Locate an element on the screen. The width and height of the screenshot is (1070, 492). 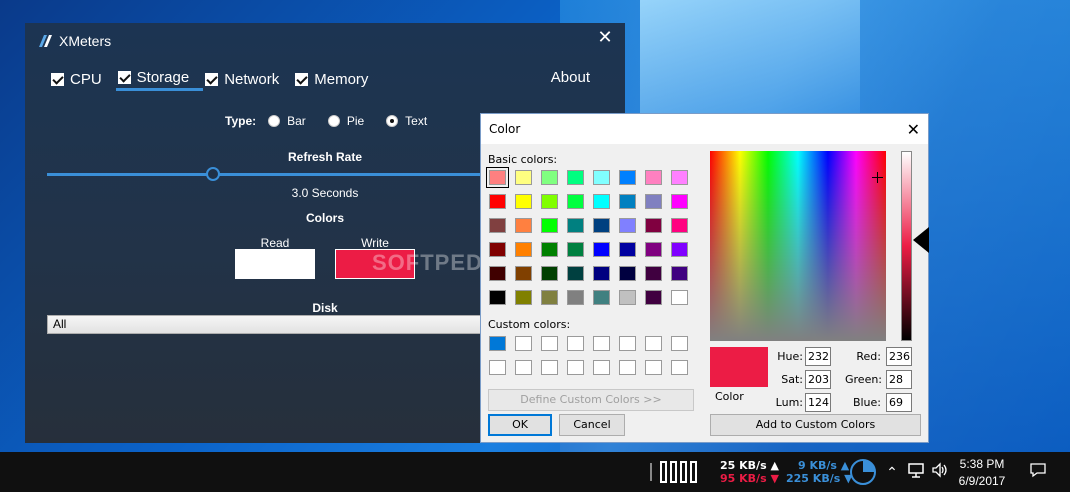
luminosity-bar is located at coordinates (906, 246).